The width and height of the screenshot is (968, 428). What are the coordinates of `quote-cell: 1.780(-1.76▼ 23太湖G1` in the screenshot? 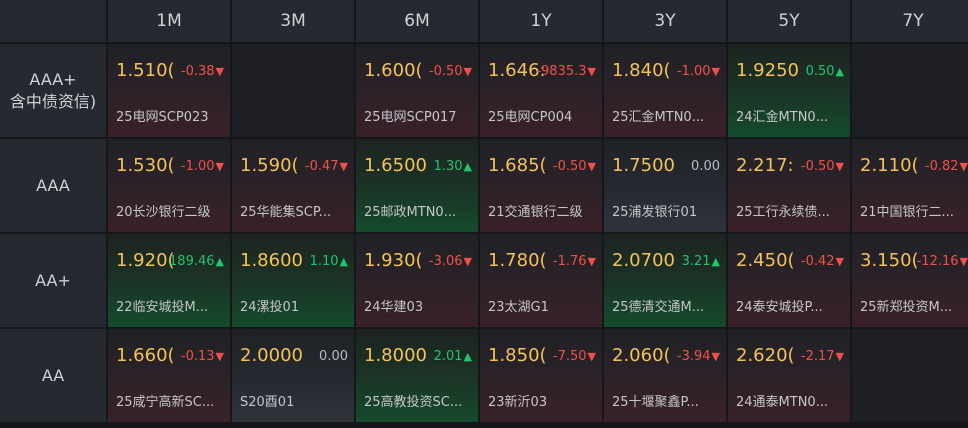 It's located at (541, 280).